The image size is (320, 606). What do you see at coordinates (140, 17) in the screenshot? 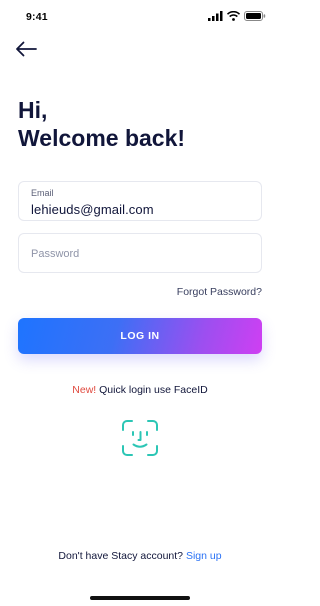
I see `status-bar: 9:41` at bounding box center [140, 17].